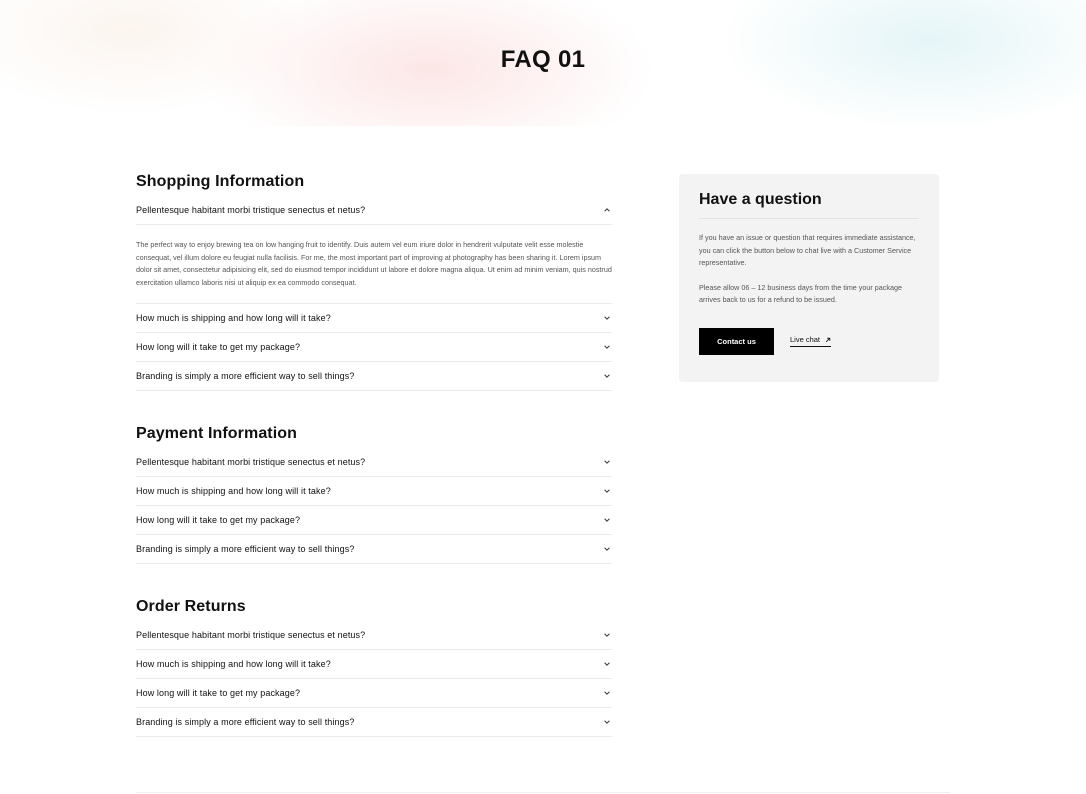 The width and height of the screenshot is (1086, 794). What do you see at coordinates (736, 341) in the screenshot?
I see `contact-us-button: Contact us` at bounding box center [736, 341].